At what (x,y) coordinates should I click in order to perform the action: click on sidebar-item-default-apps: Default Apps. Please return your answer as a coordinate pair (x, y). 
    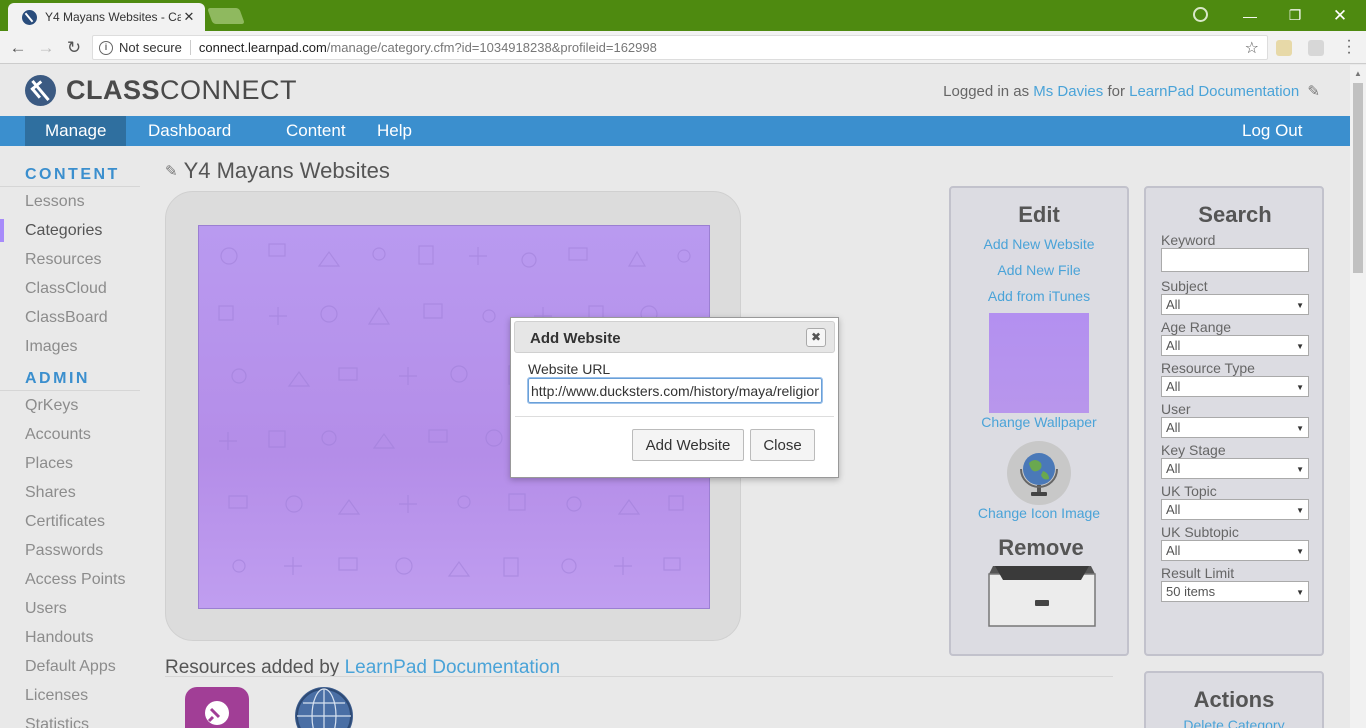
    Looking at the image, I should click on (70, 666).